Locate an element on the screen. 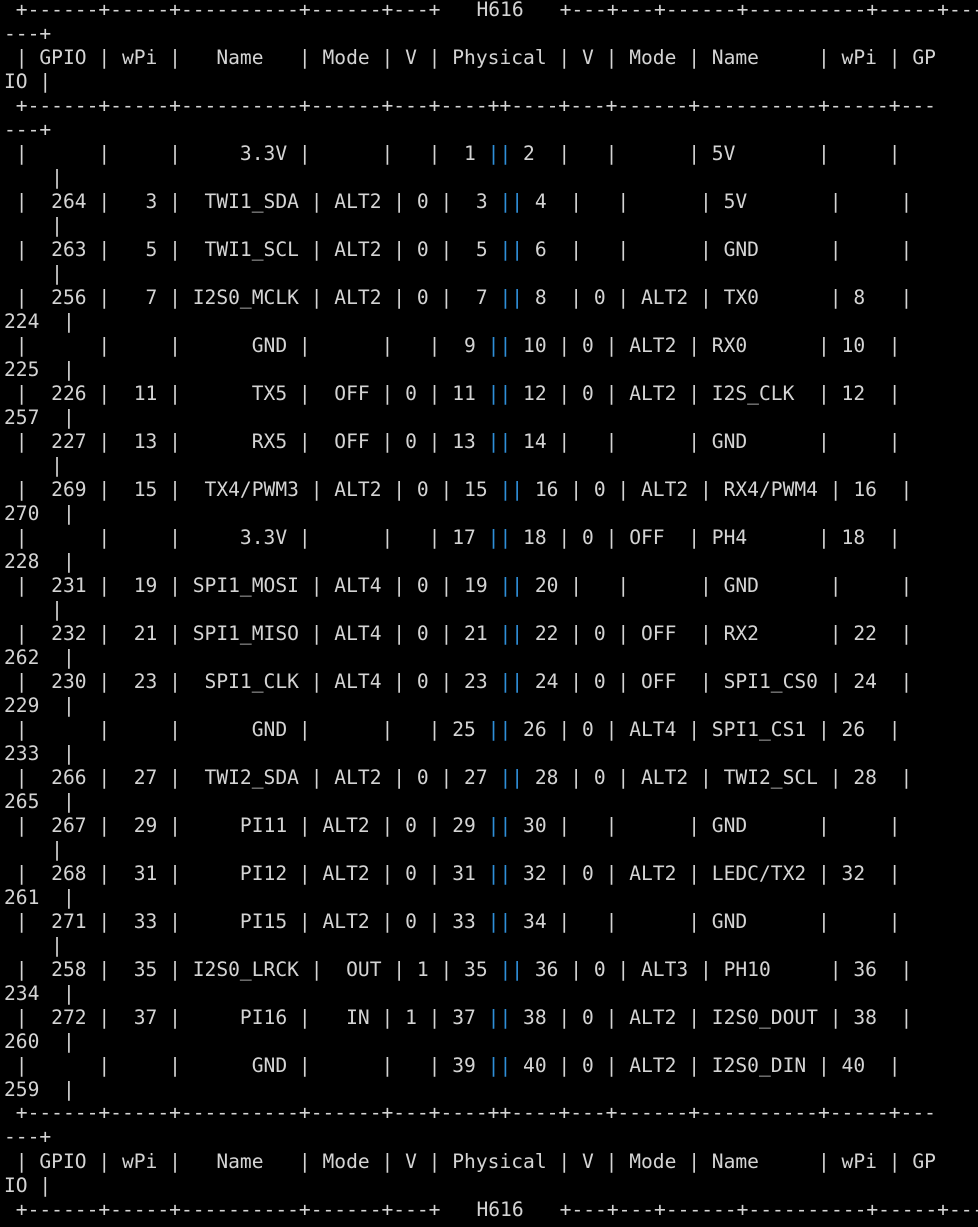 The image size is (978, 1227). row-wrap: 259 | is located at coordinates (39, 1089).